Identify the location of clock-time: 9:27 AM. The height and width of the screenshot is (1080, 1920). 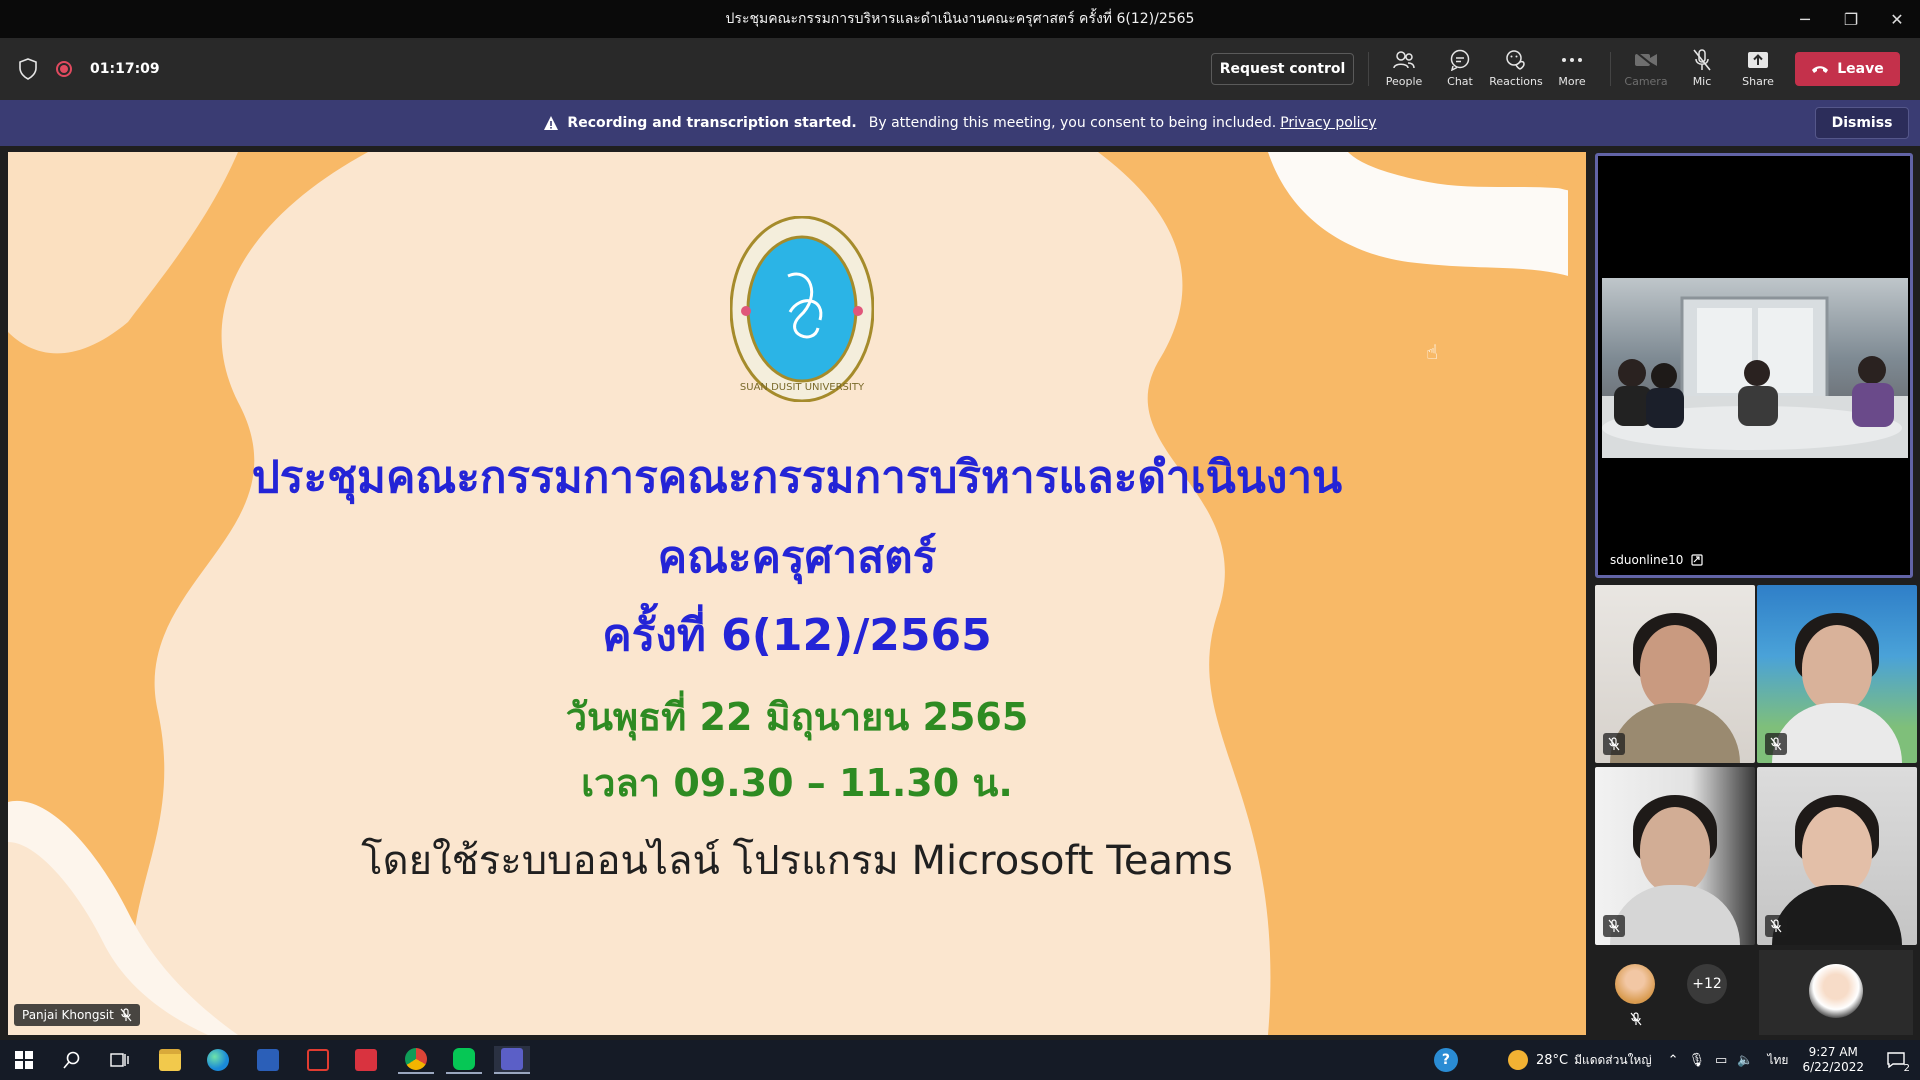
(1833, 1052).